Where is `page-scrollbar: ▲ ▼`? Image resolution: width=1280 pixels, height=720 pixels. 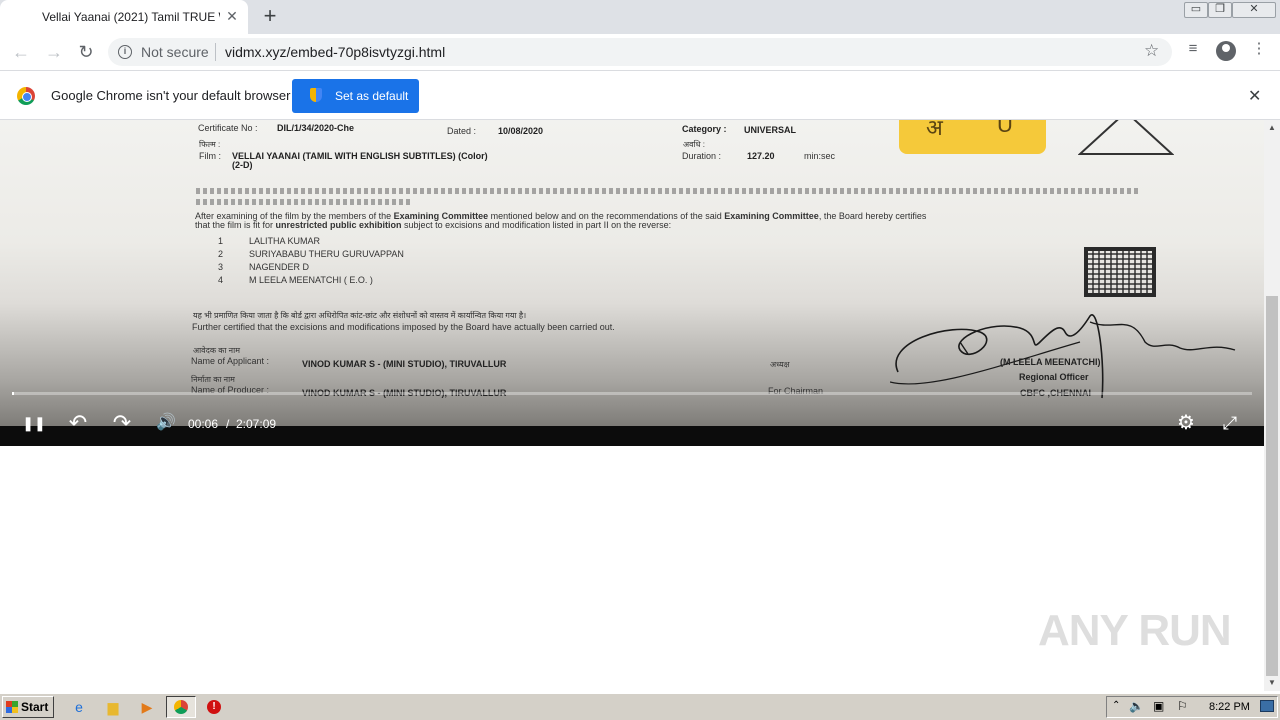
page-scrollbar: ▲ ▼ is located at coordinates (1272, 405).